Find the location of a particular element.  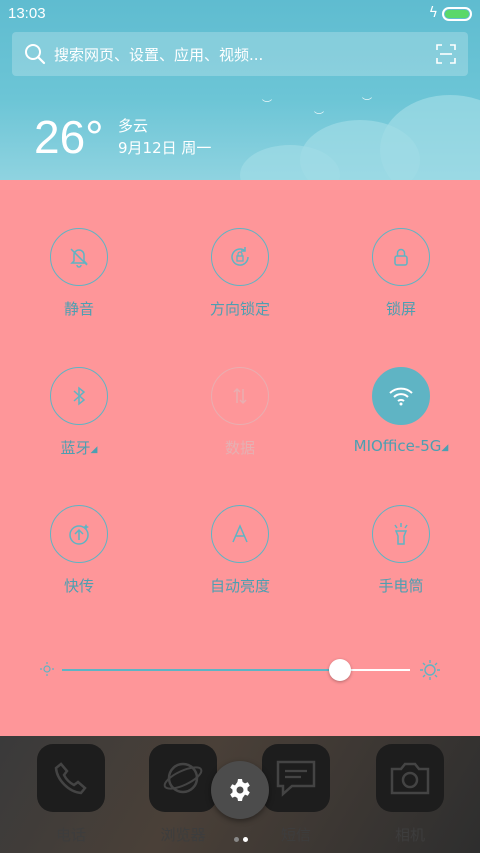

toggle-wifi: MIOffice-5G◢ is located at coordinates (401, 411).